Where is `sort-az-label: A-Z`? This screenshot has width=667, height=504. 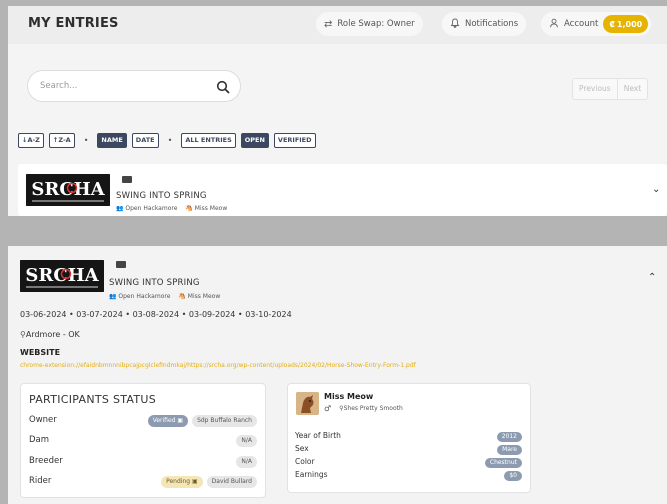
sort-az-label: A-Z is located at coordinates (33, 139).